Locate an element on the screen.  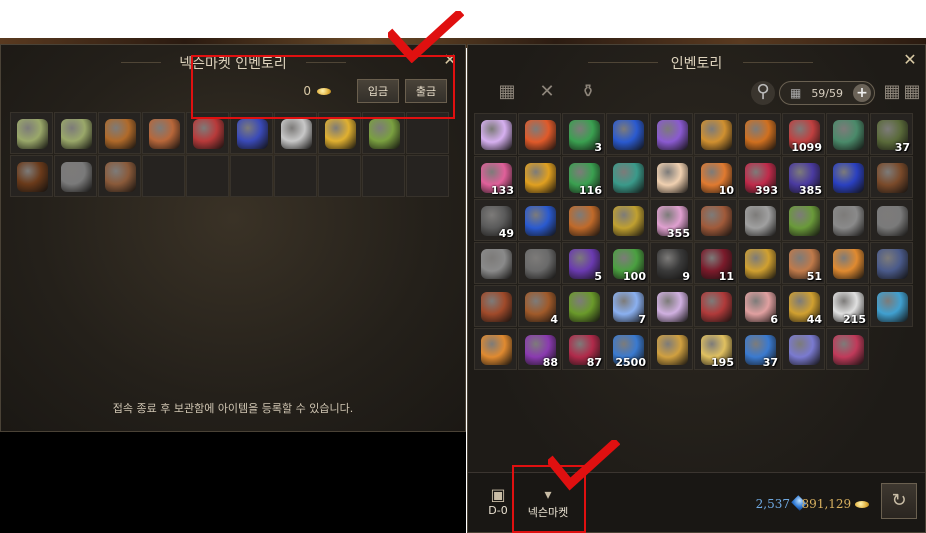
inventory-slot: 195 is located at coordinates (715, 349).